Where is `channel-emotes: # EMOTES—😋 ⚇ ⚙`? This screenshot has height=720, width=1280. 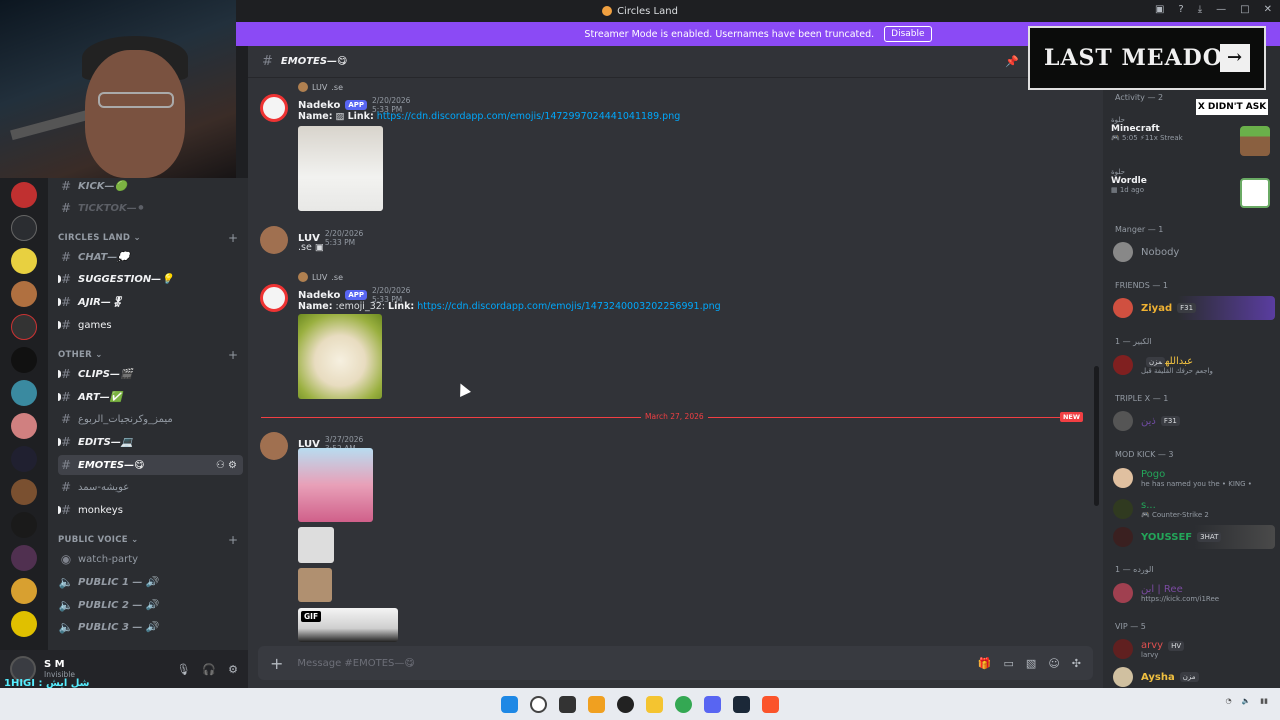 channel-emotes: # EMOTES—😋 ⚇ ⚙ is located at coordinates (150, 465).